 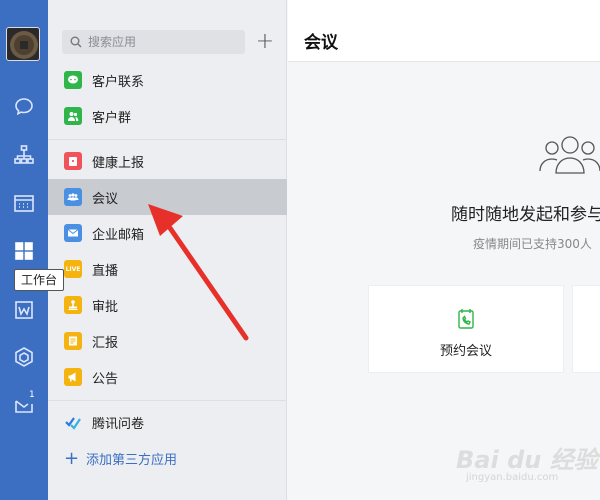 What do you see at coordinates (167, 269) in the screenshot?
I see `app-item-live: LIVE 直播` at bounding box center [167, 269].